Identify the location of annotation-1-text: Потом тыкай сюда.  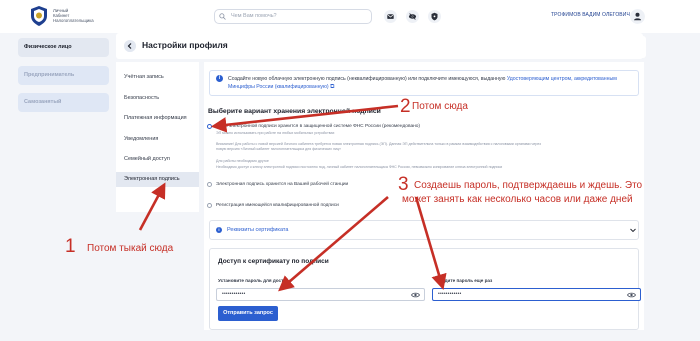
(130, 248).